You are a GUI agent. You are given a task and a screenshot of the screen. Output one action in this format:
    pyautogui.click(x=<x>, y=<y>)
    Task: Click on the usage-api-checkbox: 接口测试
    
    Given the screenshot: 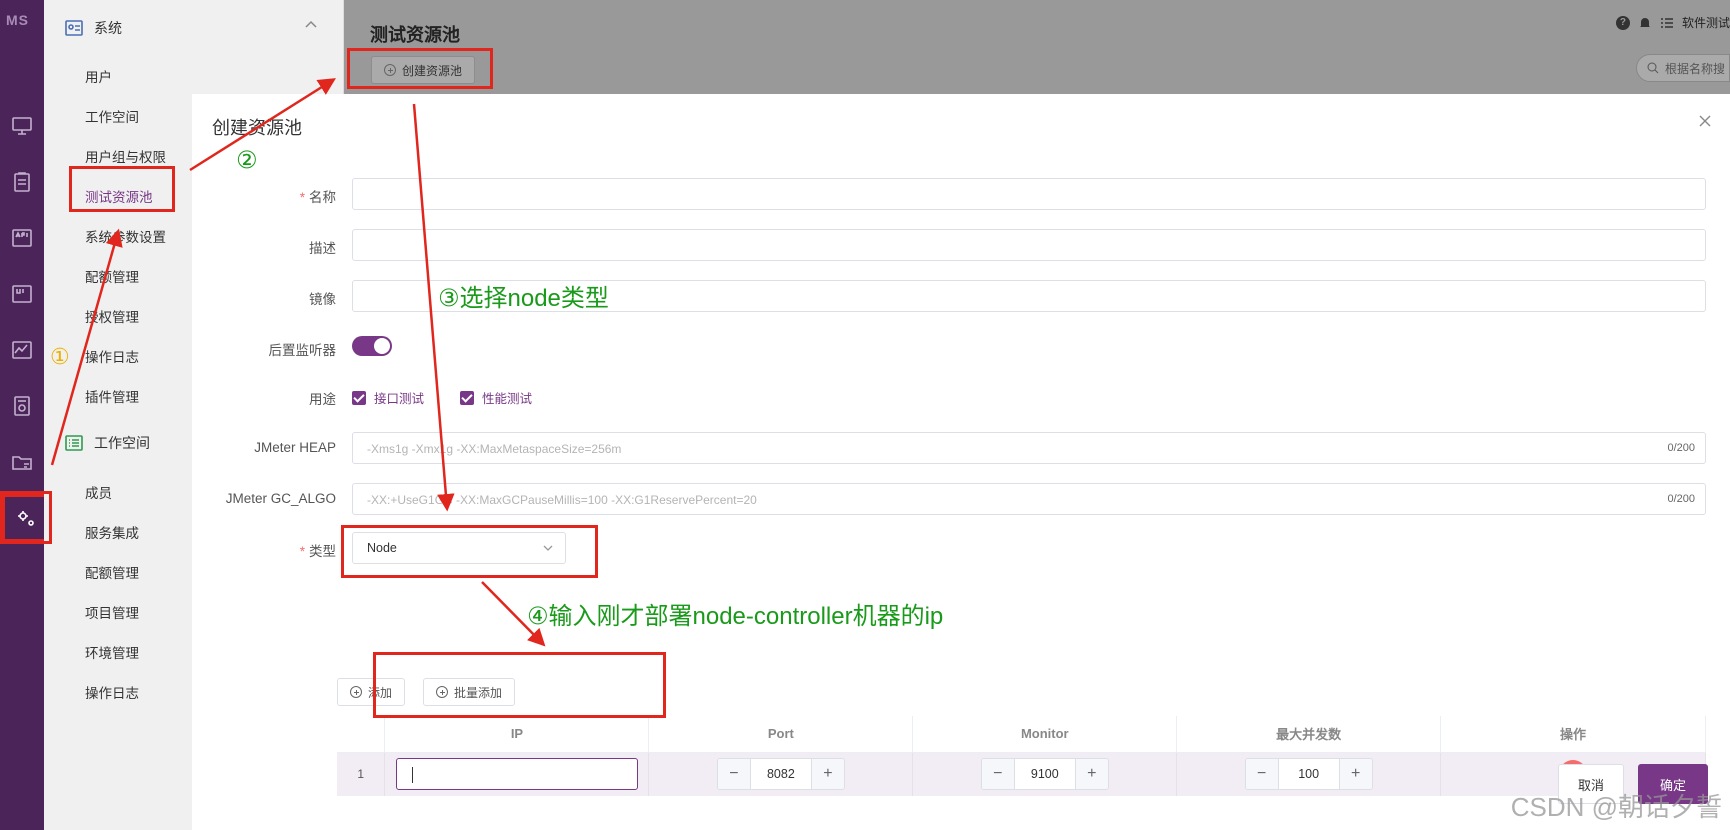 What is the action you would take?
    pyautogui.click(x=388, y=397)
    